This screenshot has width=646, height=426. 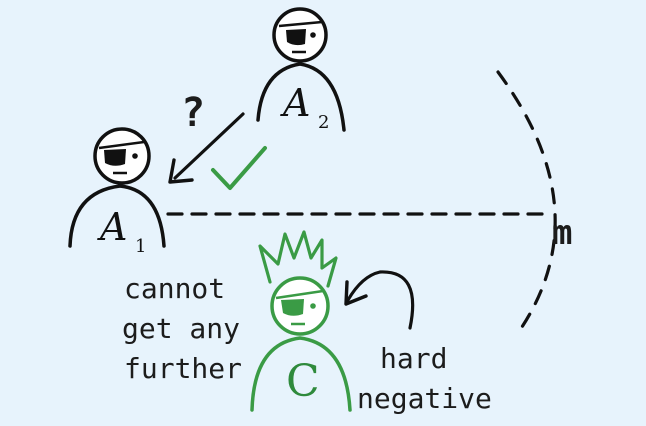 What do you see at coordinates (562, 233) in the screenshot?
I see `margin-label: m` at bounding box center [562, 233].